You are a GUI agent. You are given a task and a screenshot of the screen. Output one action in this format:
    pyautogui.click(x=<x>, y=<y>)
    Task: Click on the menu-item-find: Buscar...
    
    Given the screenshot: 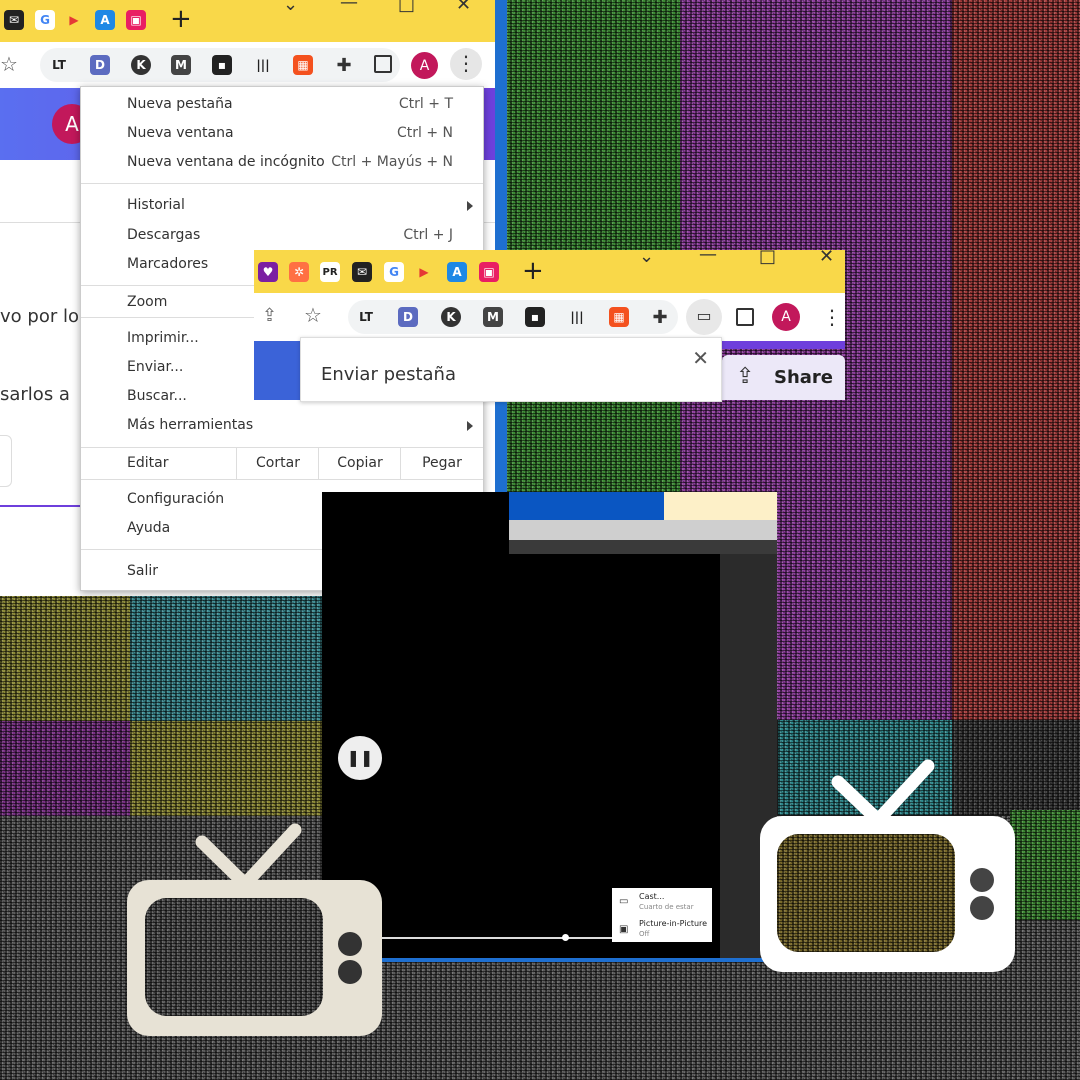 What is the action you would take?
    pyautogui.click(x=157, y=396)
    